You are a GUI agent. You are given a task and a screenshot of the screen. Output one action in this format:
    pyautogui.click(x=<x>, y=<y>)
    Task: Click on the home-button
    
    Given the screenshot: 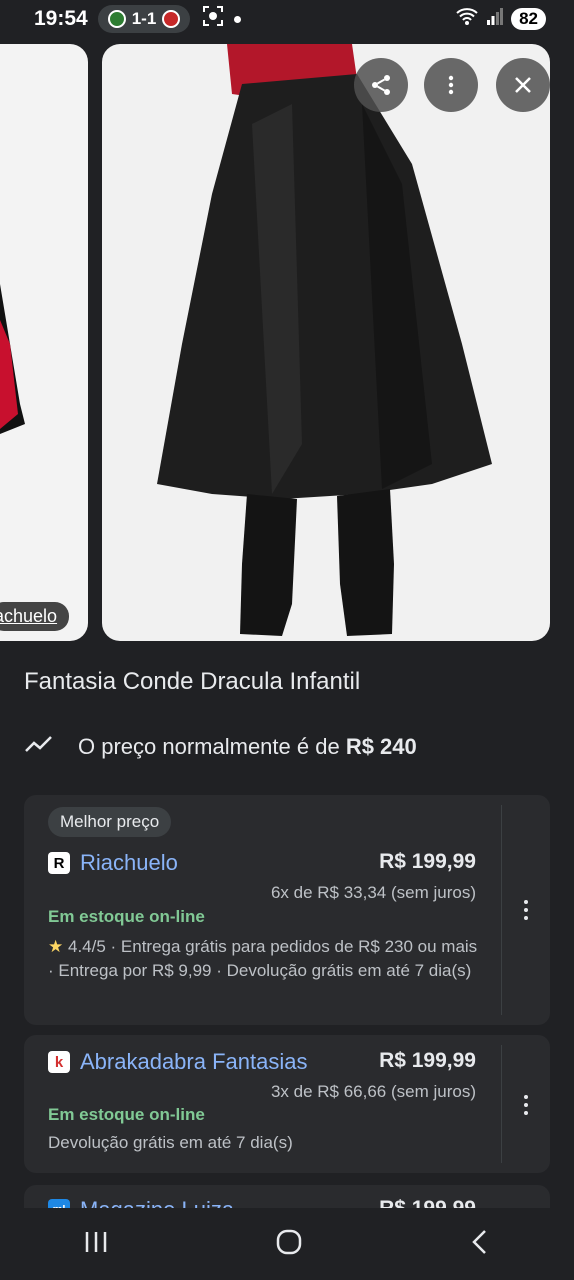 What is the action you would take?
    pyautogui.click(x=289, y=1244)
    